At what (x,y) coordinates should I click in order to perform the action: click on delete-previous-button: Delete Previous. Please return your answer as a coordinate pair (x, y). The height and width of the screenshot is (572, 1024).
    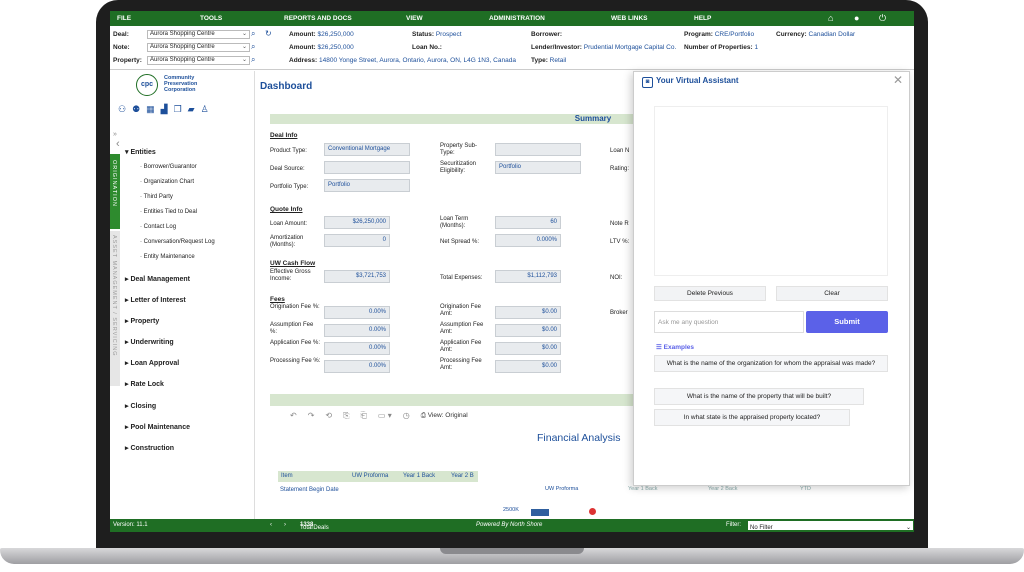
    Looking at the image, I should click on (710, 293).